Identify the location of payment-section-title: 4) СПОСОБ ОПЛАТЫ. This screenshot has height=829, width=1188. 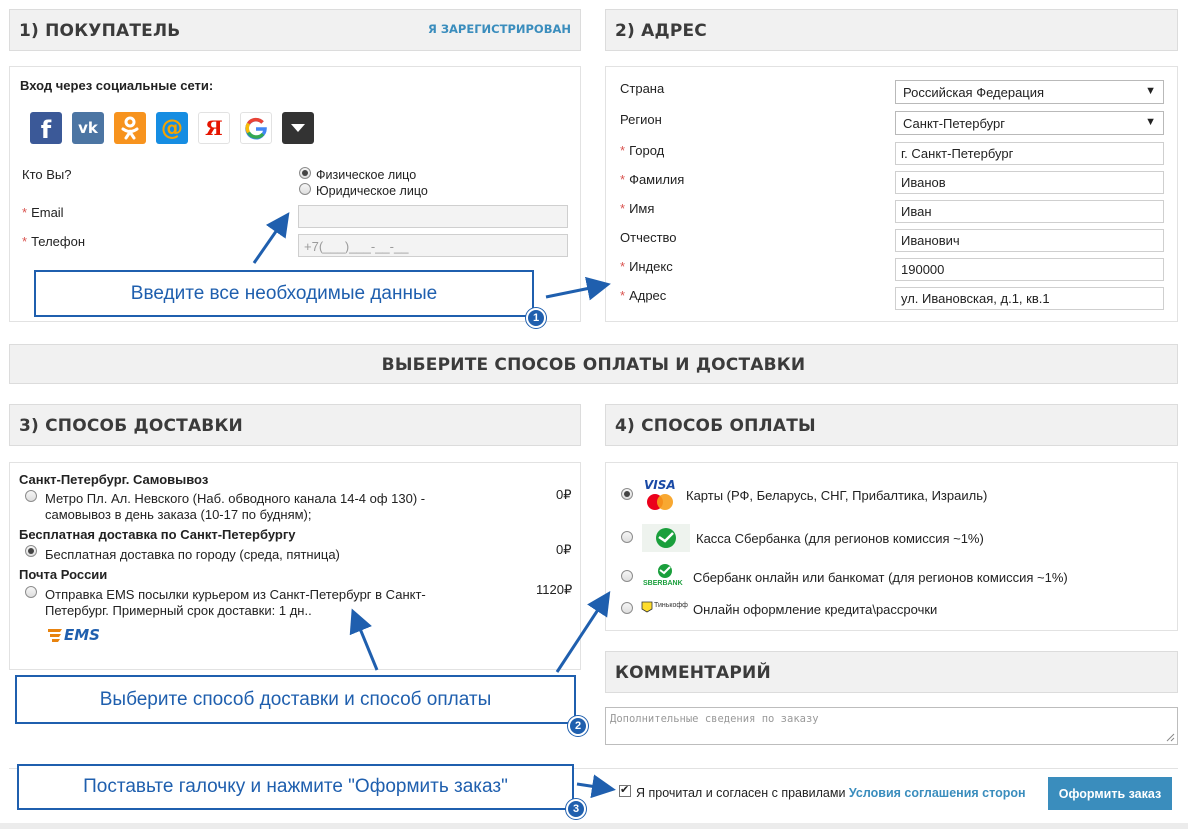
(715, 426).